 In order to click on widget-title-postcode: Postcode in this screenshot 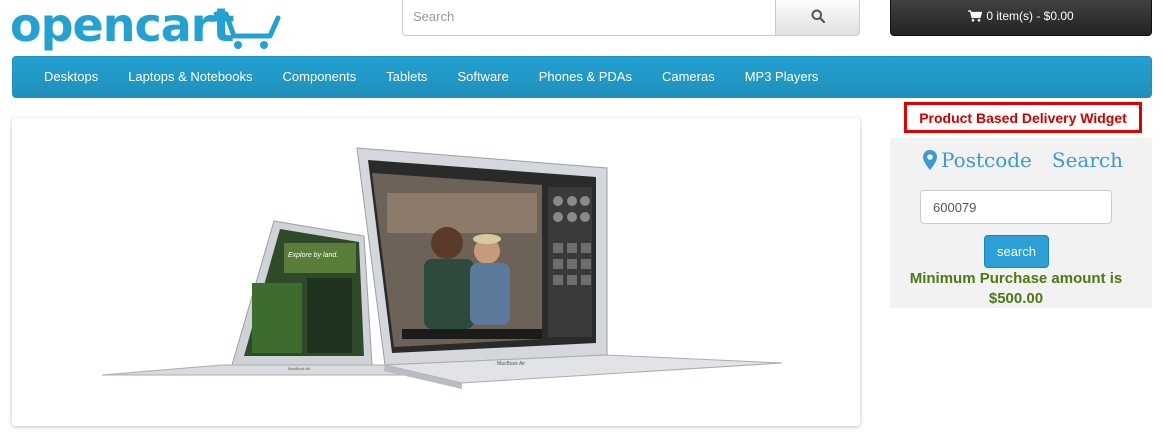, I will do `click(986, 160)`.